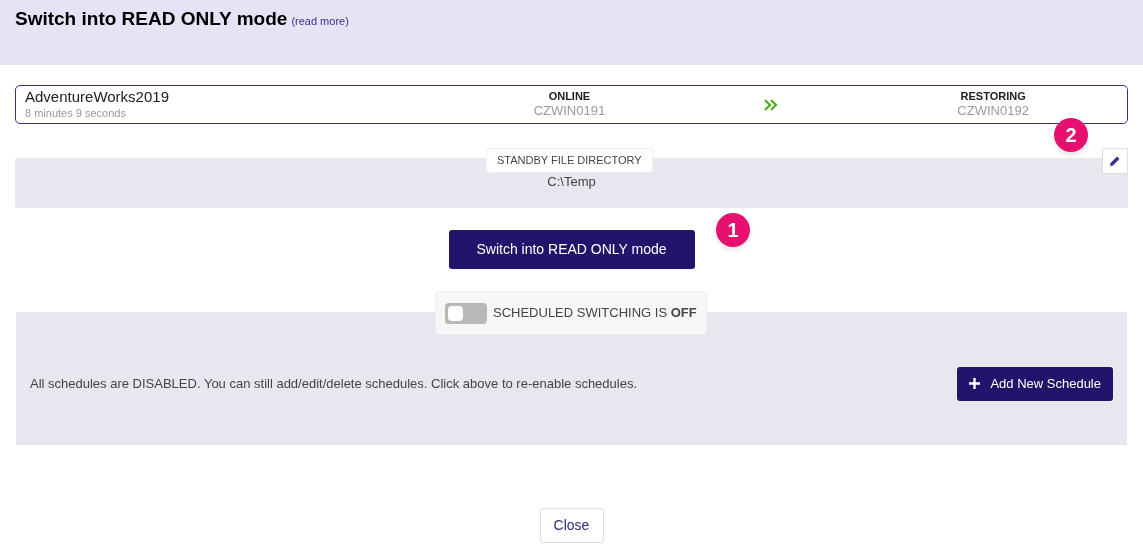 Image resolution: width=1143 pixels, height=557 pixels. I want to click on switch-read-only-button: Switch into READ ONLY mode, so click(571, 249).